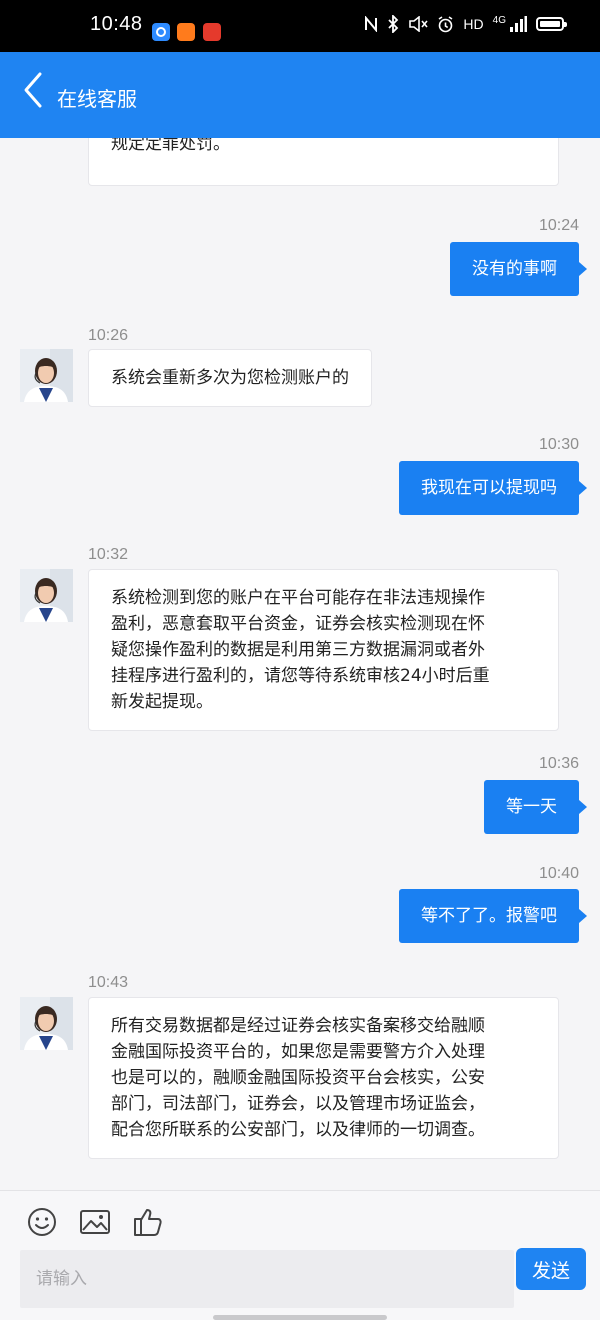 Image resolution: width=600 pixels, height=1320 pixels. I want to click on message-line: 系统检测到您的账户在平台可能存在非法违规操作, so click(298, 598).